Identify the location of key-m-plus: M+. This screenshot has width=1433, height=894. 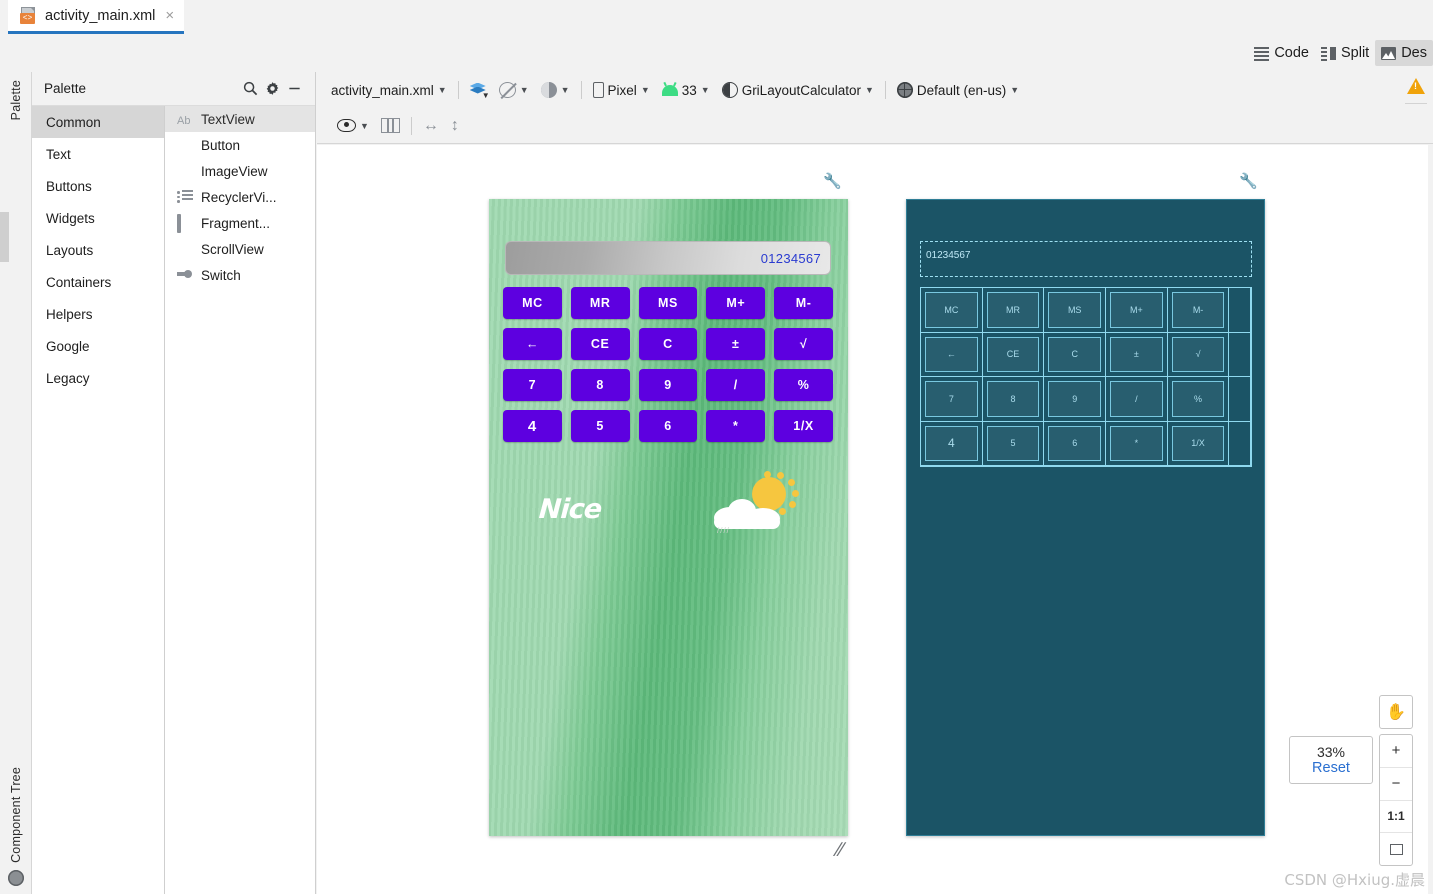
(736, 303).